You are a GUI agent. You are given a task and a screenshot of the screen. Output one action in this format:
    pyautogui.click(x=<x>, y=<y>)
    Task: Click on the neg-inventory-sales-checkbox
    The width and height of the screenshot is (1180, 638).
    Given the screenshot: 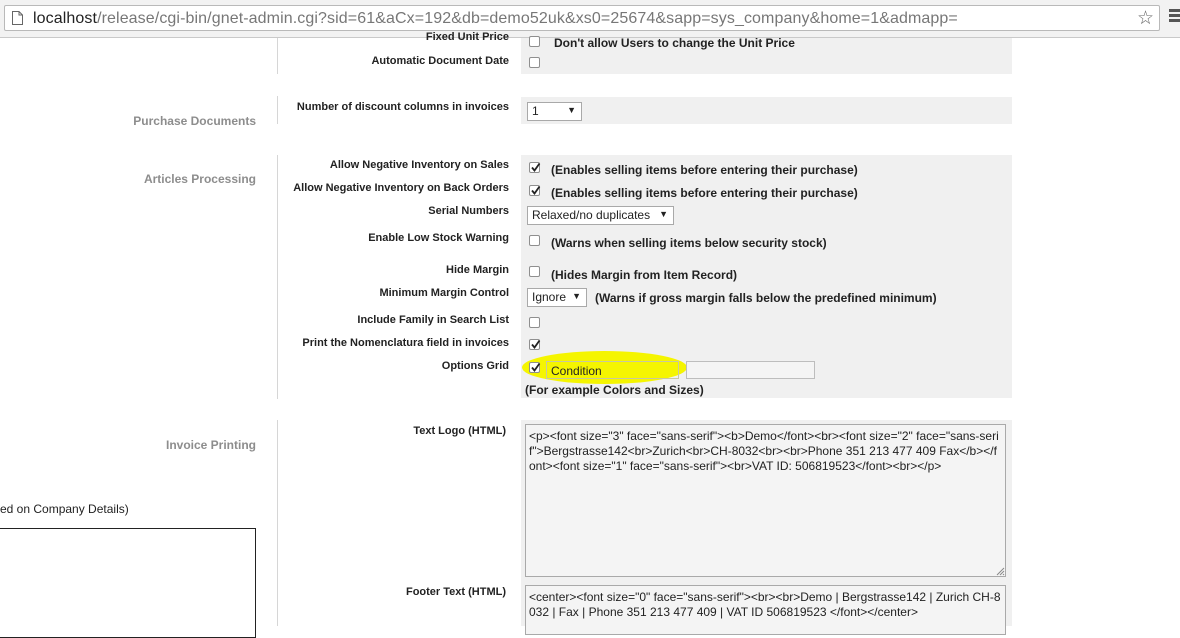 What is the action you would take?
    pyautogui.click(x=535, y=167)
    